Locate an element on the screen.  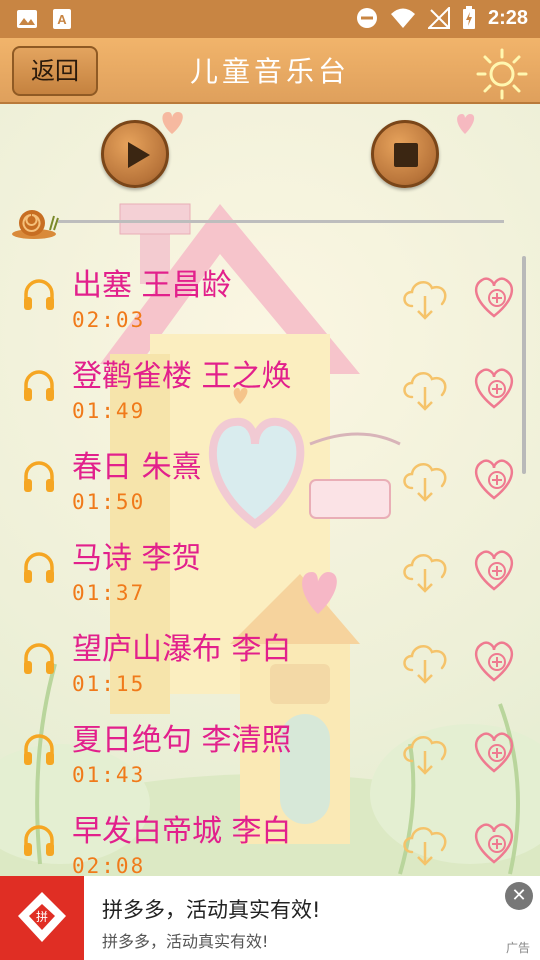
ad-title: 拼多多，活动真实有效! is located at coordinates (211, 910).